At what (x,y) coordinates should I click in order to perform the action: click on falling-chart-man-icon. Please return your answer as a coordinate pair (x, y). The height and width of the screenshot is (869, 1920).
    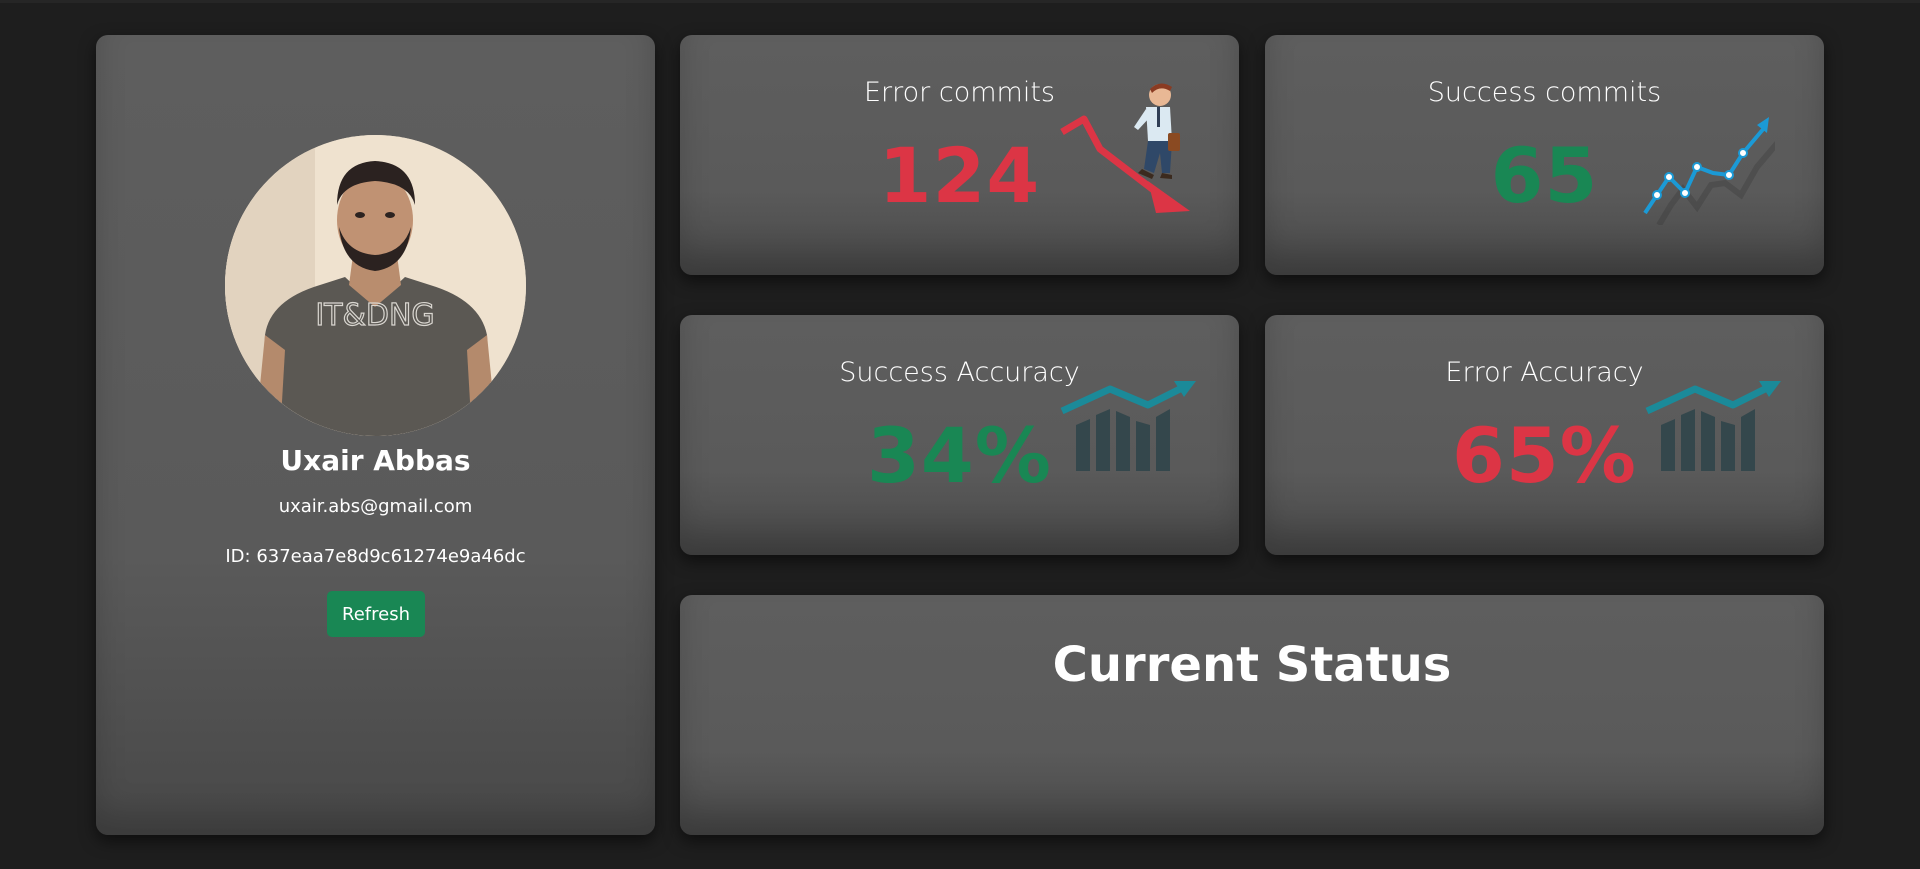
    Looking at the image, I should click on (1125, 148).